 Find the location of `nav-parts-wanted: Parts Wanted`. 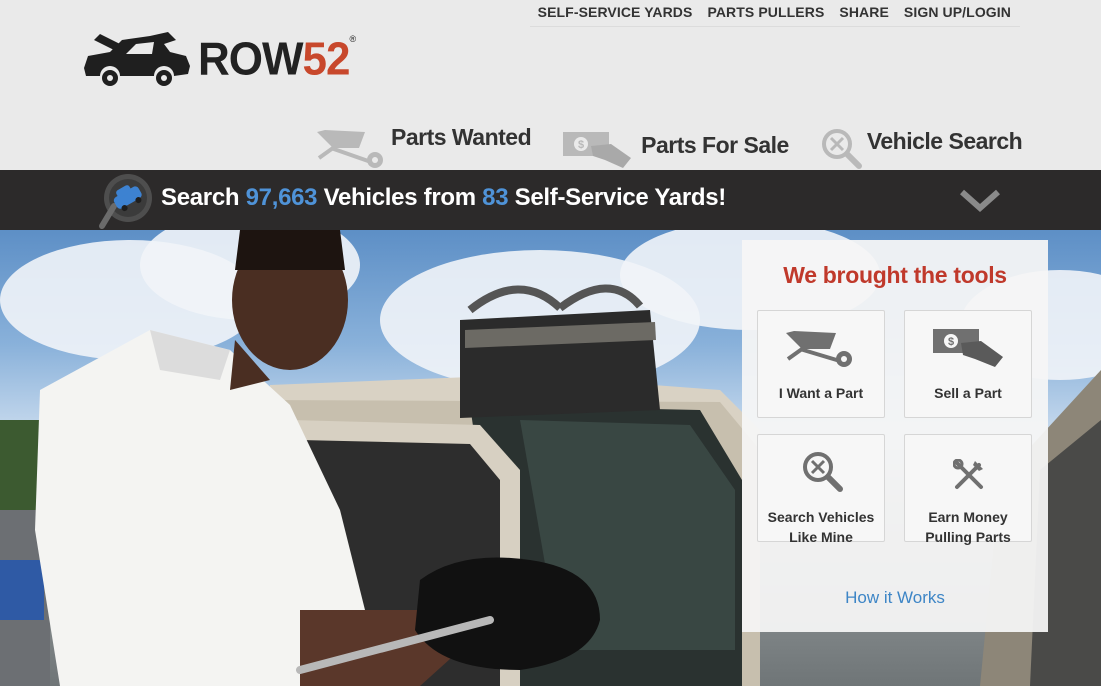

nav-parts-wanted: Parts Wanted is located at coordinates (423, 144).